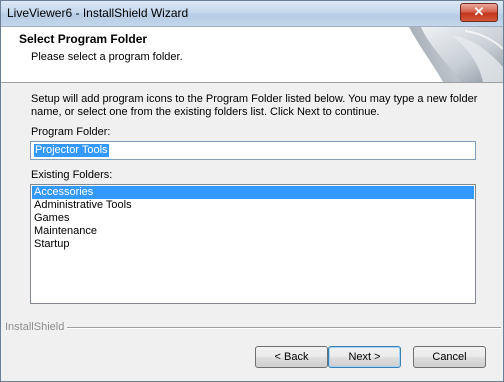 The width and height of the screenshot is (504, 382). Describe the element at coordinates (107, 57) in the screenshot. I see `page-subtitle: Please select a program folder.` at that location.